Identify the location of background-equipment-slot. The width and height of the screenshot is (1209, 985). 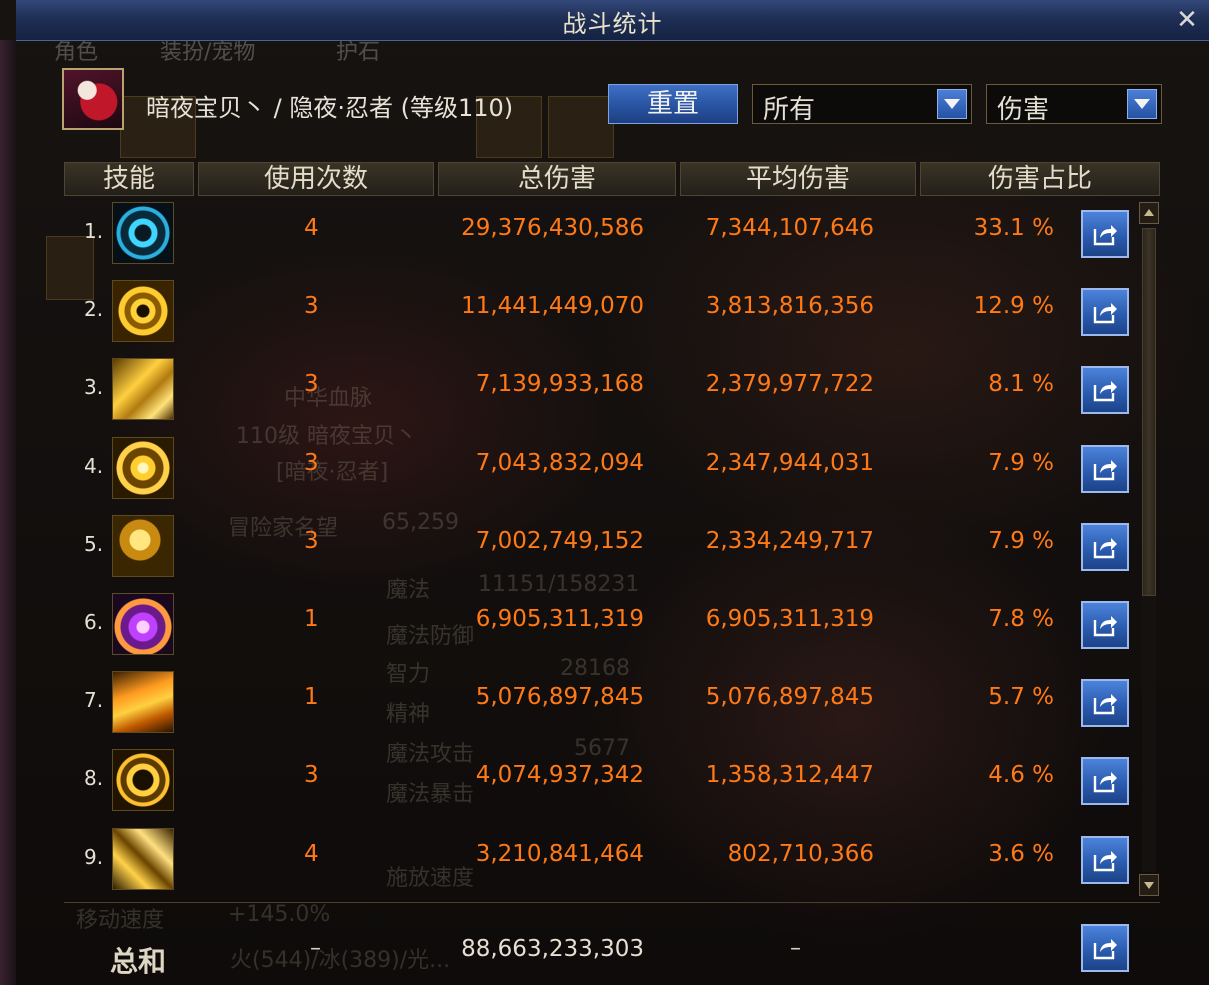
(581, 127).